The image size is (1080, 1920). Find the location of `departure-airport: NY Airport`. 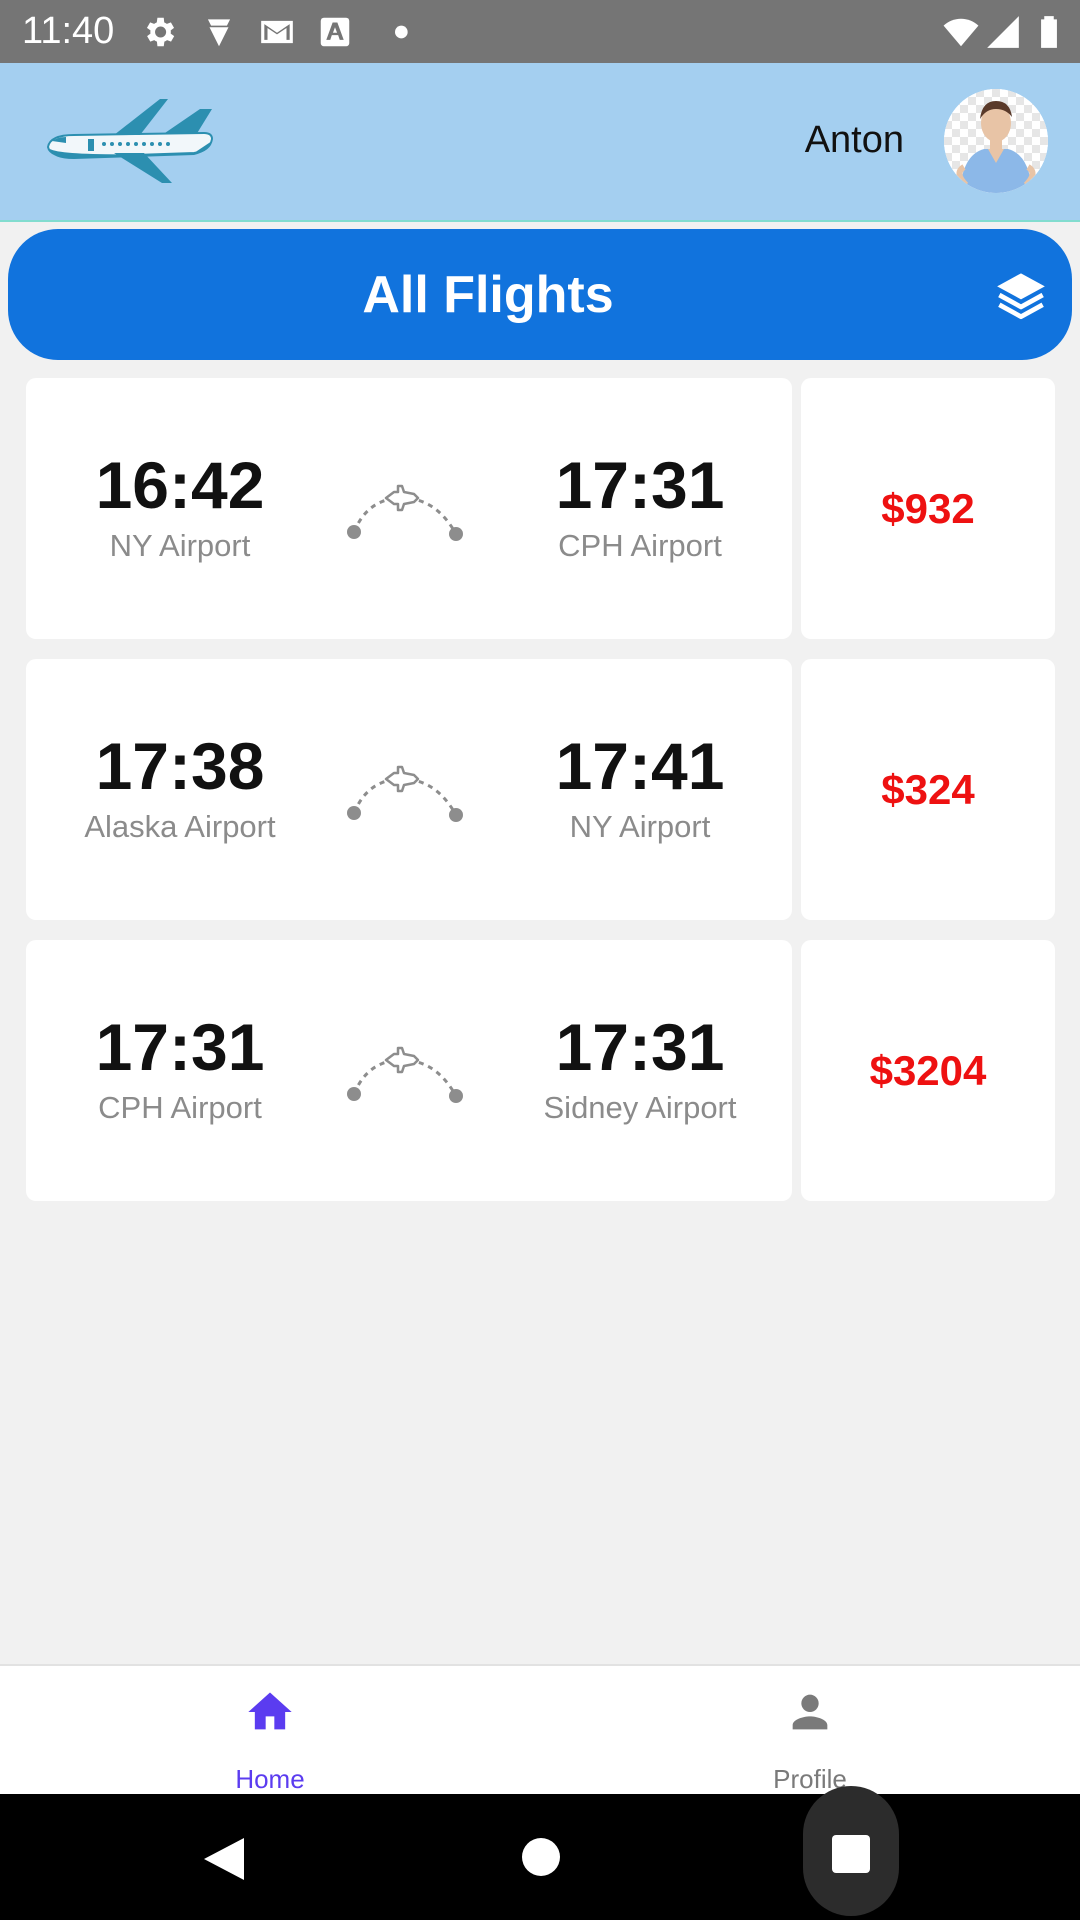

departure-airport: NY Airport is located at coordinates (180, 545).